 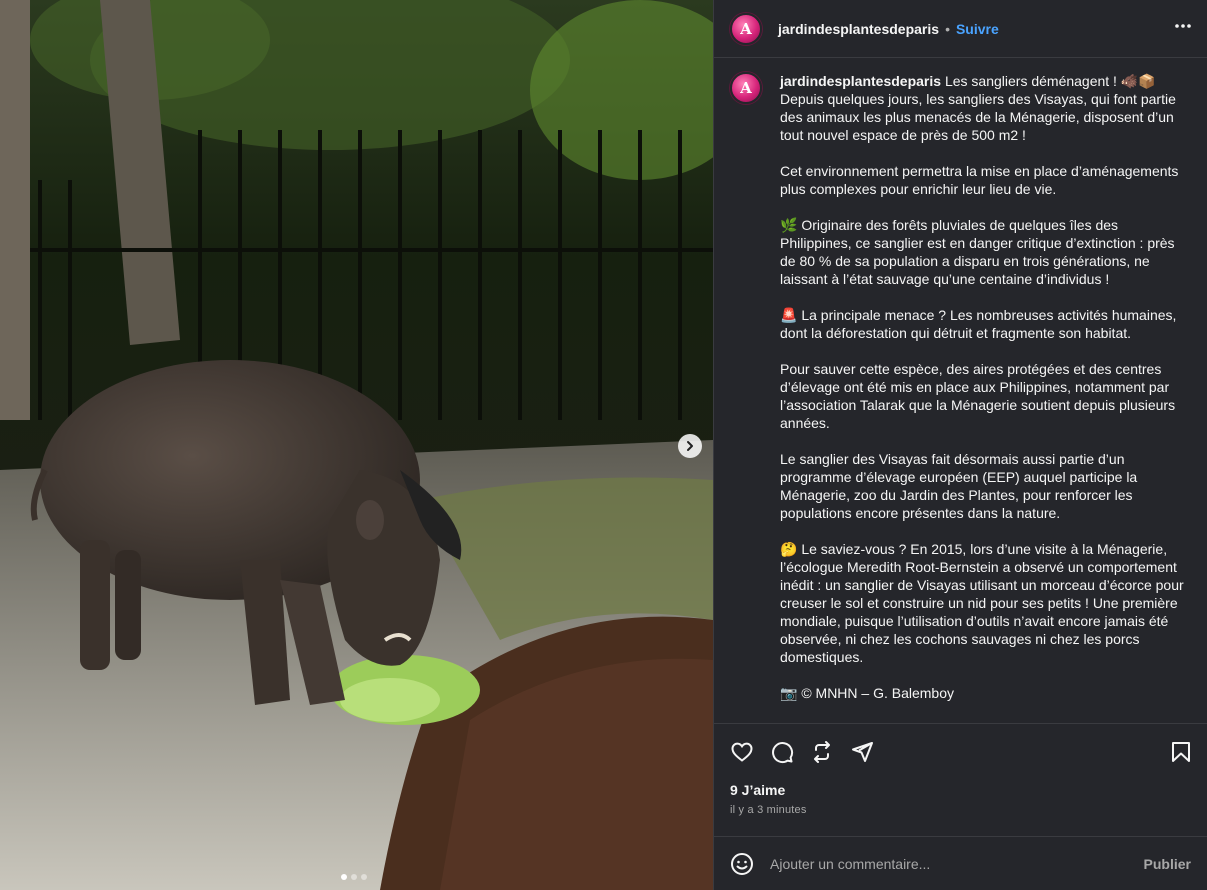 What do you see at coordinates (977, 29) in the screenshot?
I see `follow-button: Suivre` at bounding box center [977, 29].